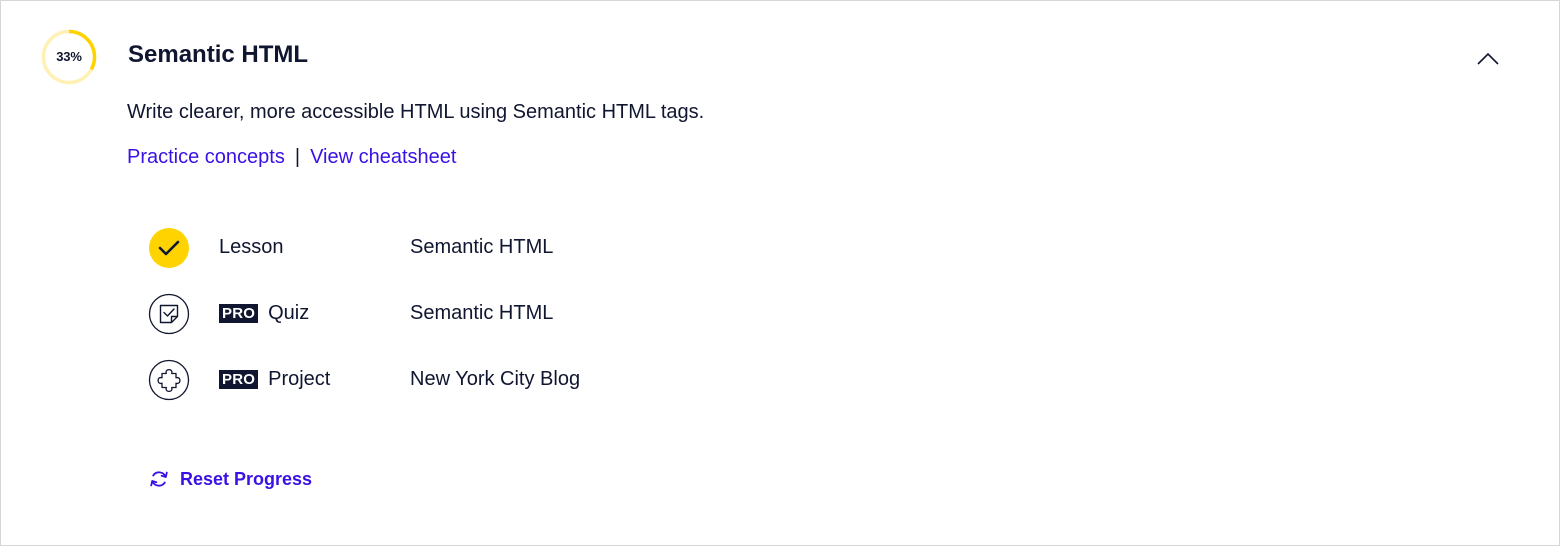 This screenshot has height=546, width=1560. What do you see at coordinates (218, 54) in the screenshot?
I see `module-title: Semantic HTML` at bounding box center [218, 54].